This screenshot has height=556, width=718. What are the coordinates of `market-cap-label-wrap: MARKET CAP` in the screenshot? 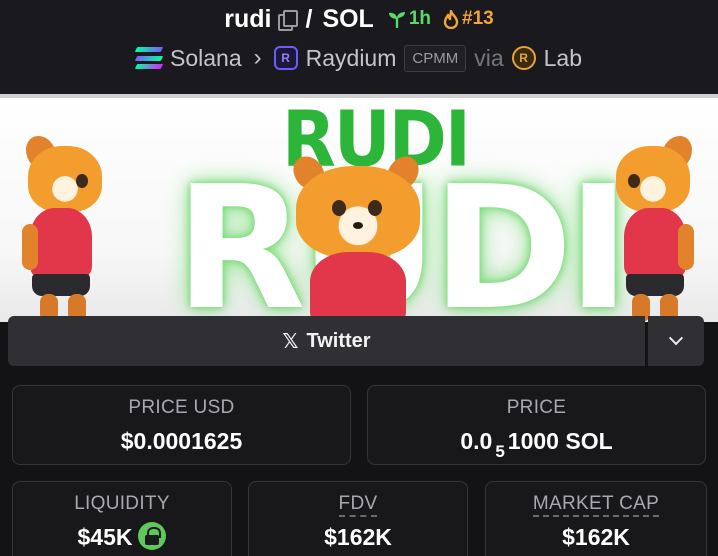 It's located at (596, 505).